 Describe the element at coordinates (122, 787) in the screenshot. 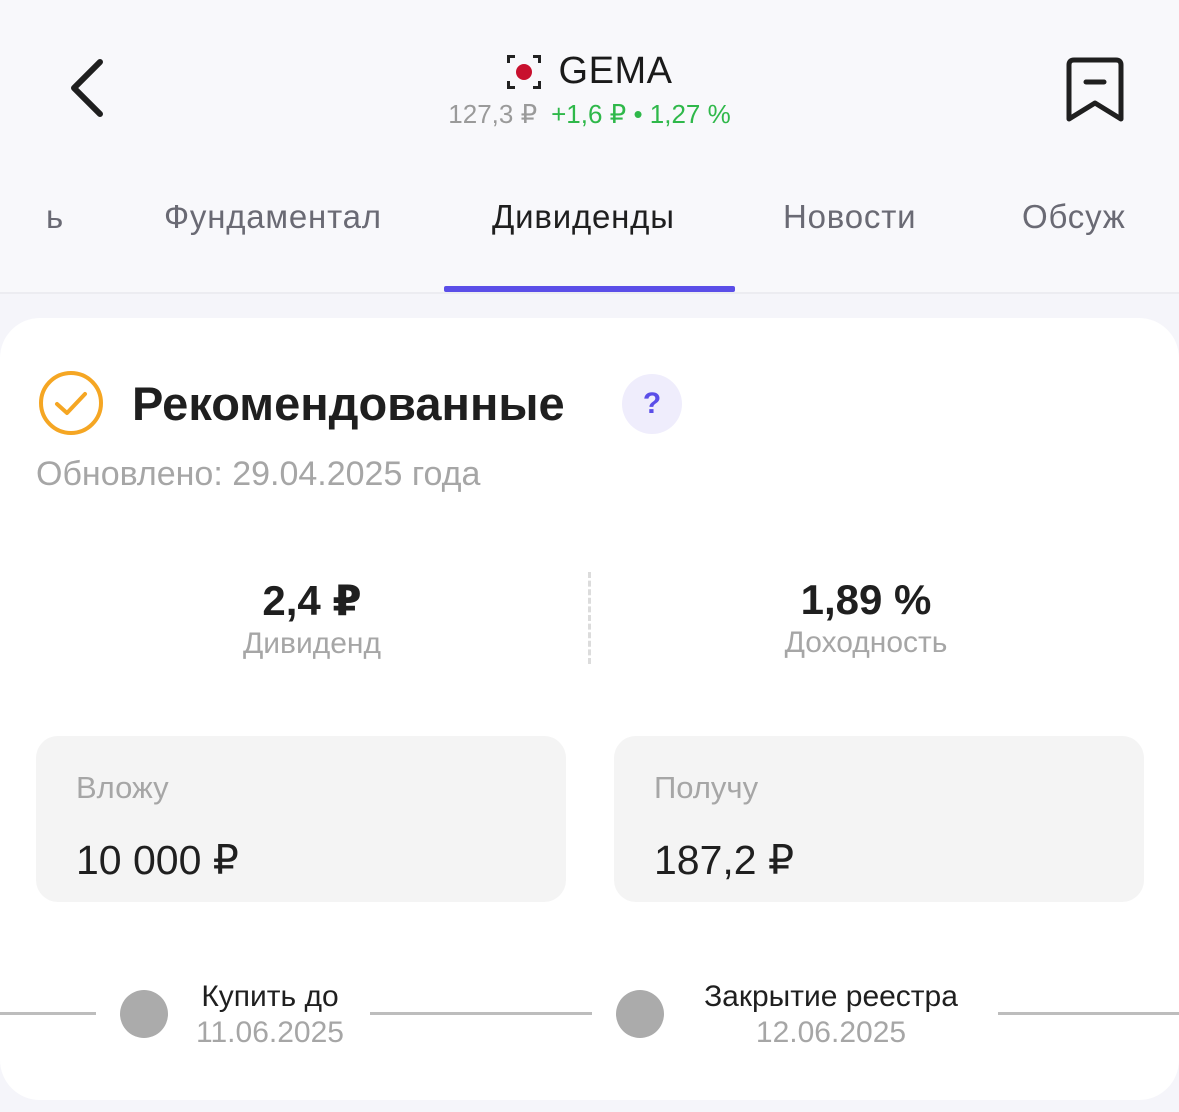

I see `invest-label: Вложу` at that location.